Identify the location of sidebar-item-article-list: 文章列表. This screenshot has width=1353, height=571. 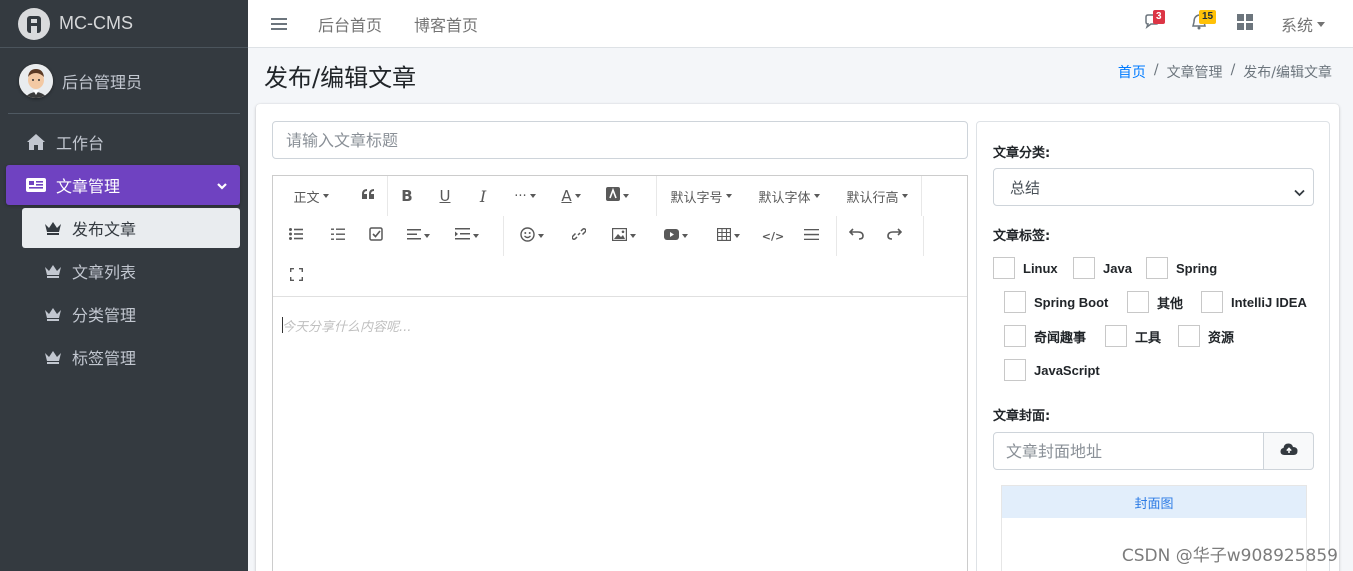
(131, 271).